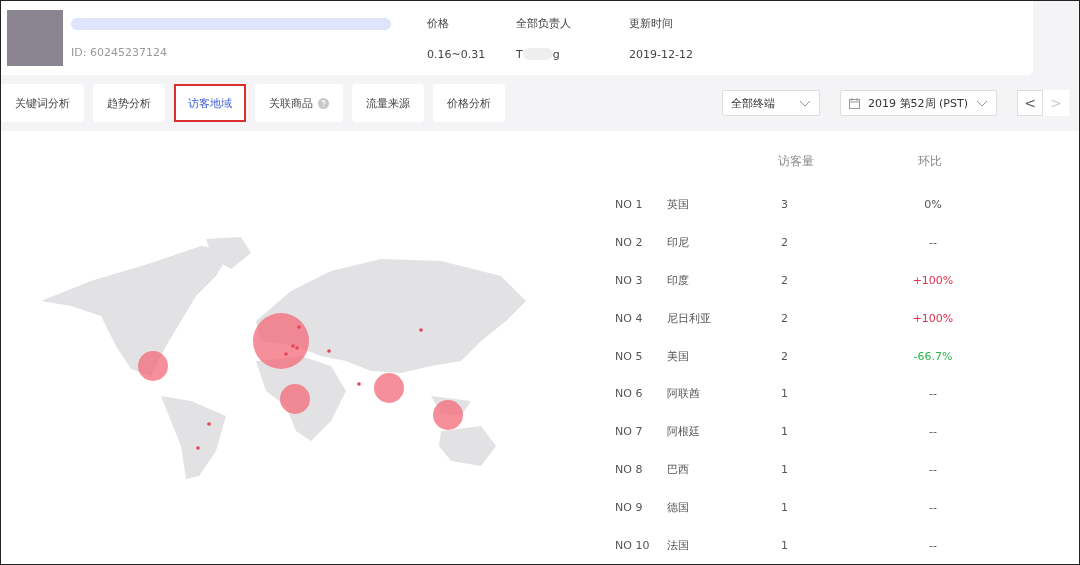  Describe the element at coordinates (684, 394) in the screenshot. I see `country-cell-text: 阿联酋` at that location.